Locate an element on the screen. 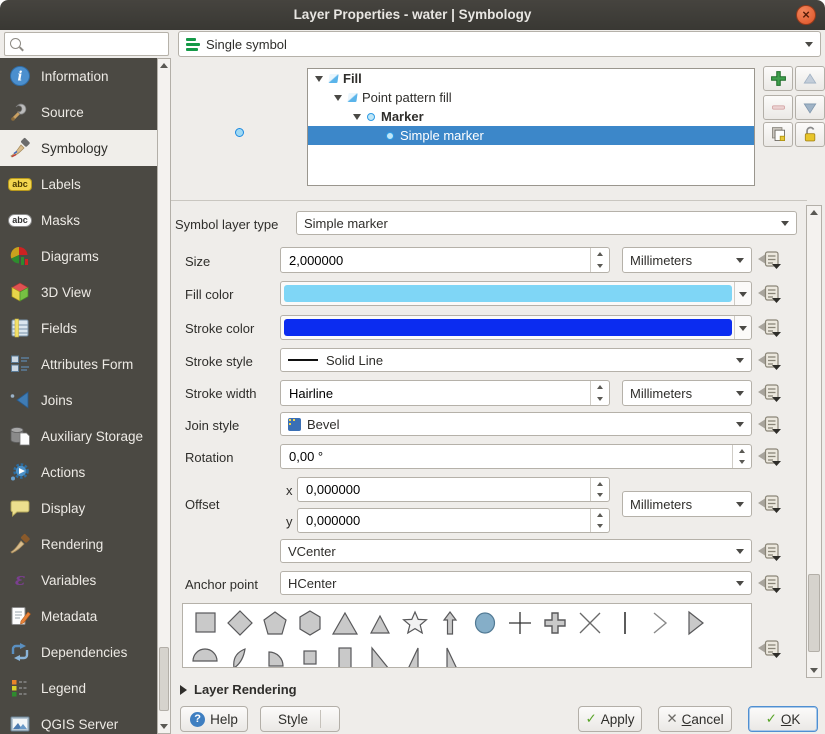 Image resolution: width=825 pixels, height=734 pixels. stroke-width-spinbox is located at coordinates (445, 393).